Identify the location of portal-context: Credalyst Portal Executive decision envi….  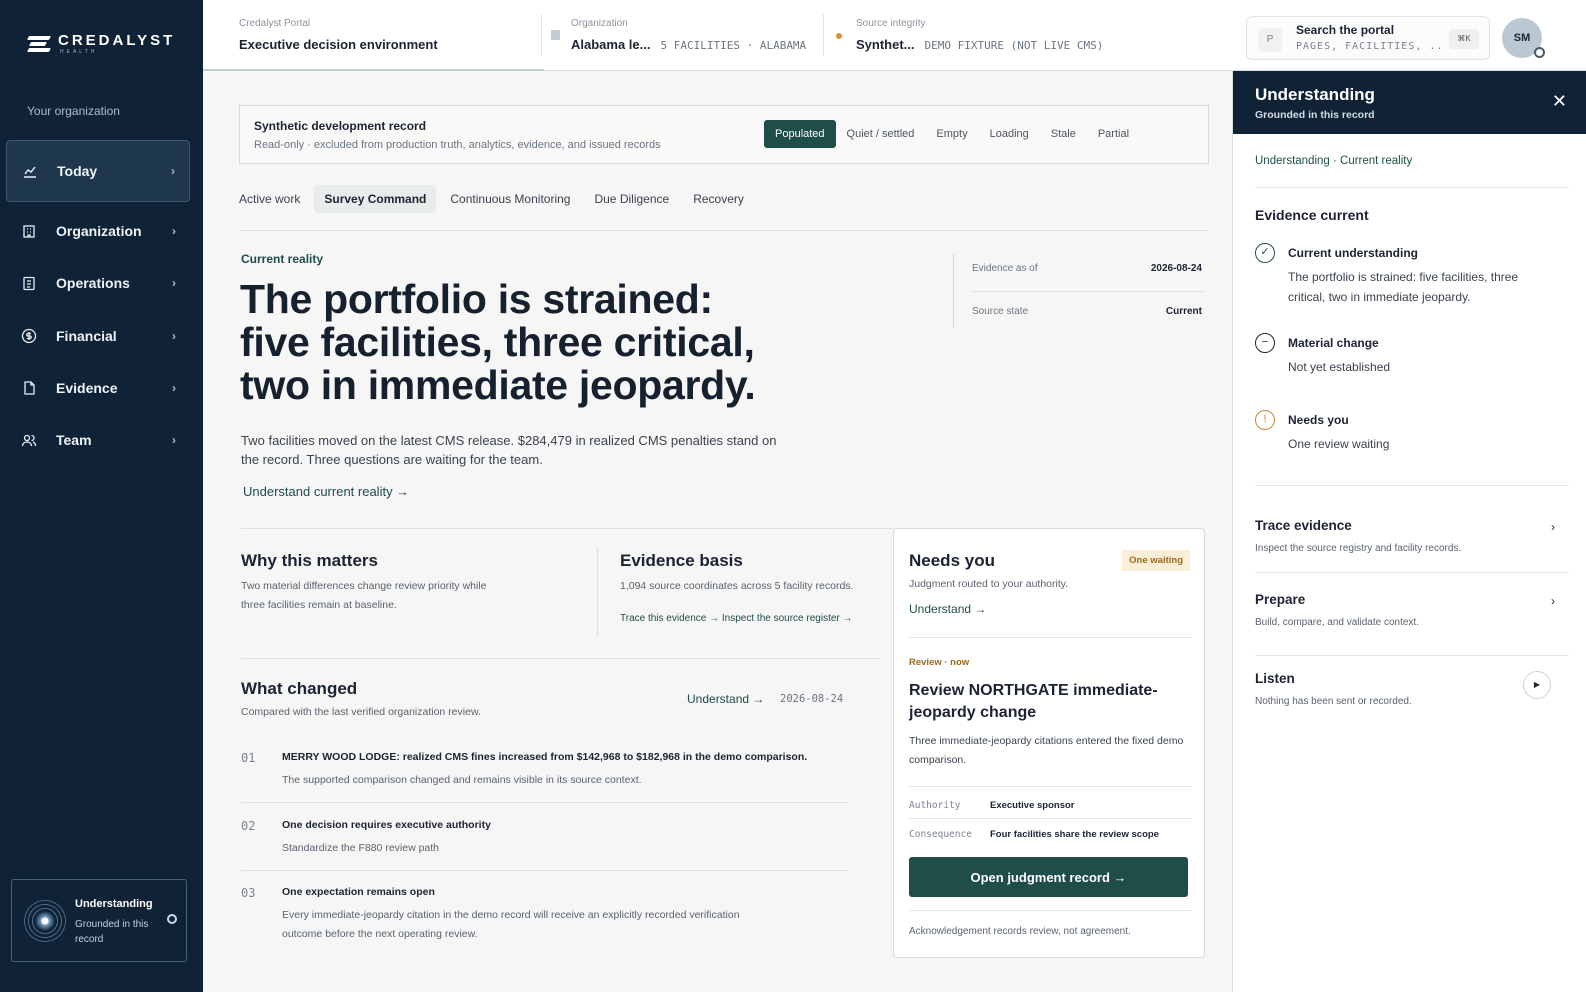
(338, 35).